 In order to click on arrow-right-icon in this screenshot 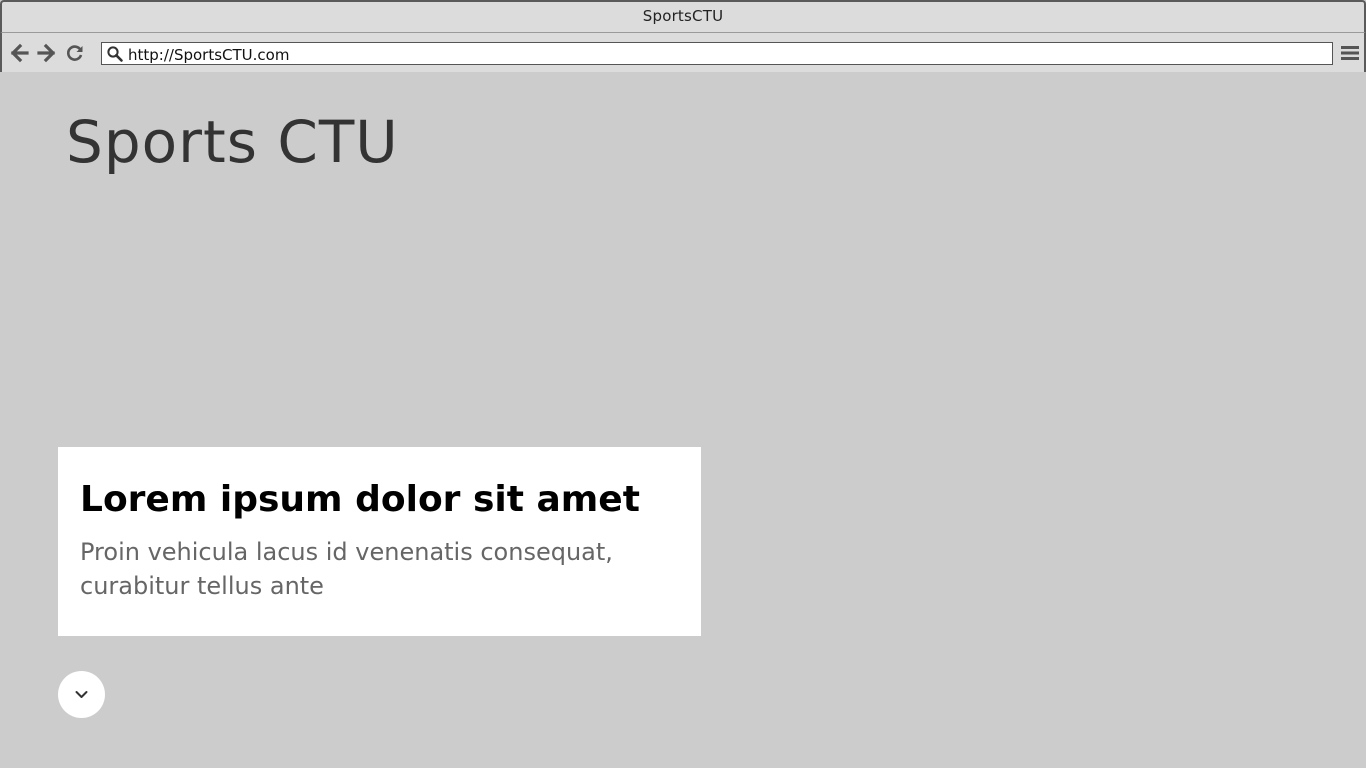, I will do `click(46, 53)`.